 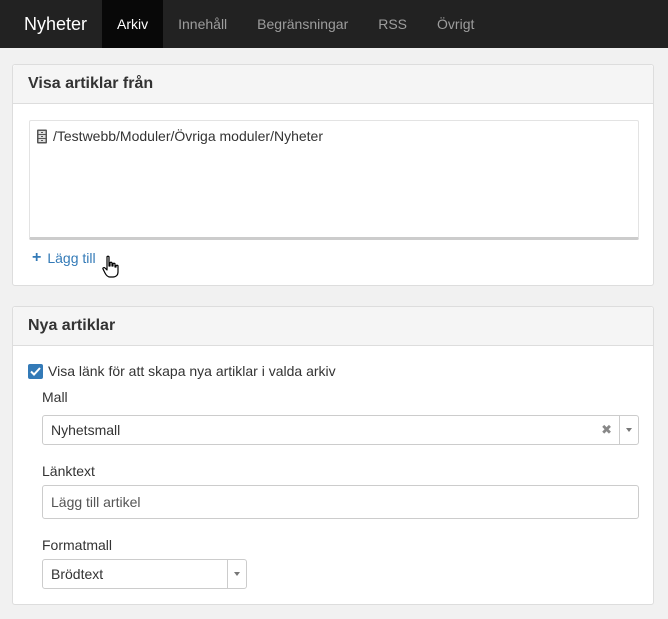 What do you see at coordinates (68, 471) in the screenshot?
I see `linktext-label: Länktext` at bounding box center [68, 471].